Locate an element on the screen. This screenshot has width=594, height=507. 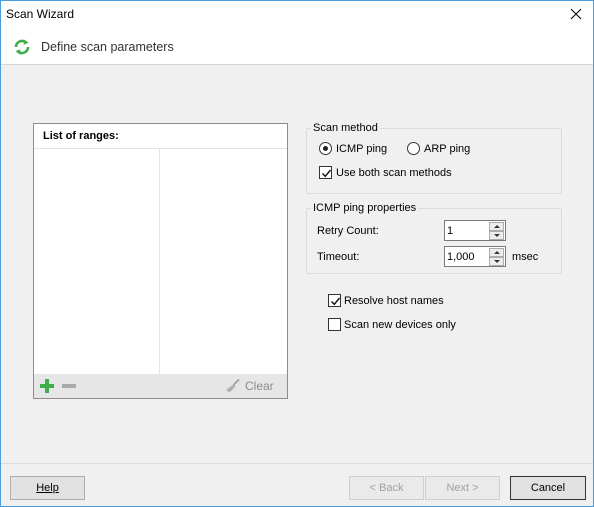
retry-count-input is located at coordinates (467, 230).